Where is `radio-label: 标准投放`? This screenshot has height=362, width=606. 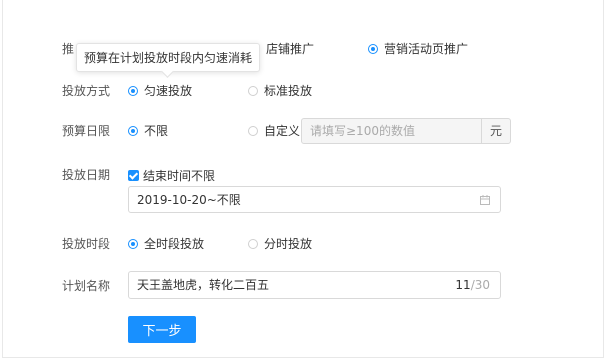
radio-label: 标准投放 is located at coordinates (288, 91).